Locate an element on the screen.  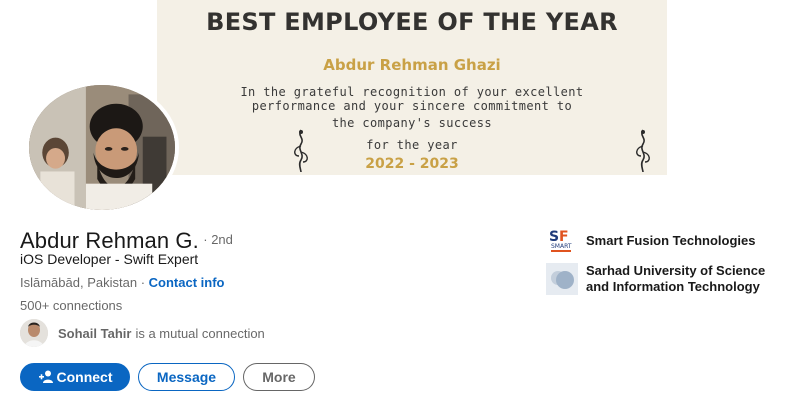
location-row: Islāmābād, Pakistan · Contact info is located at coordinates (122, 282).